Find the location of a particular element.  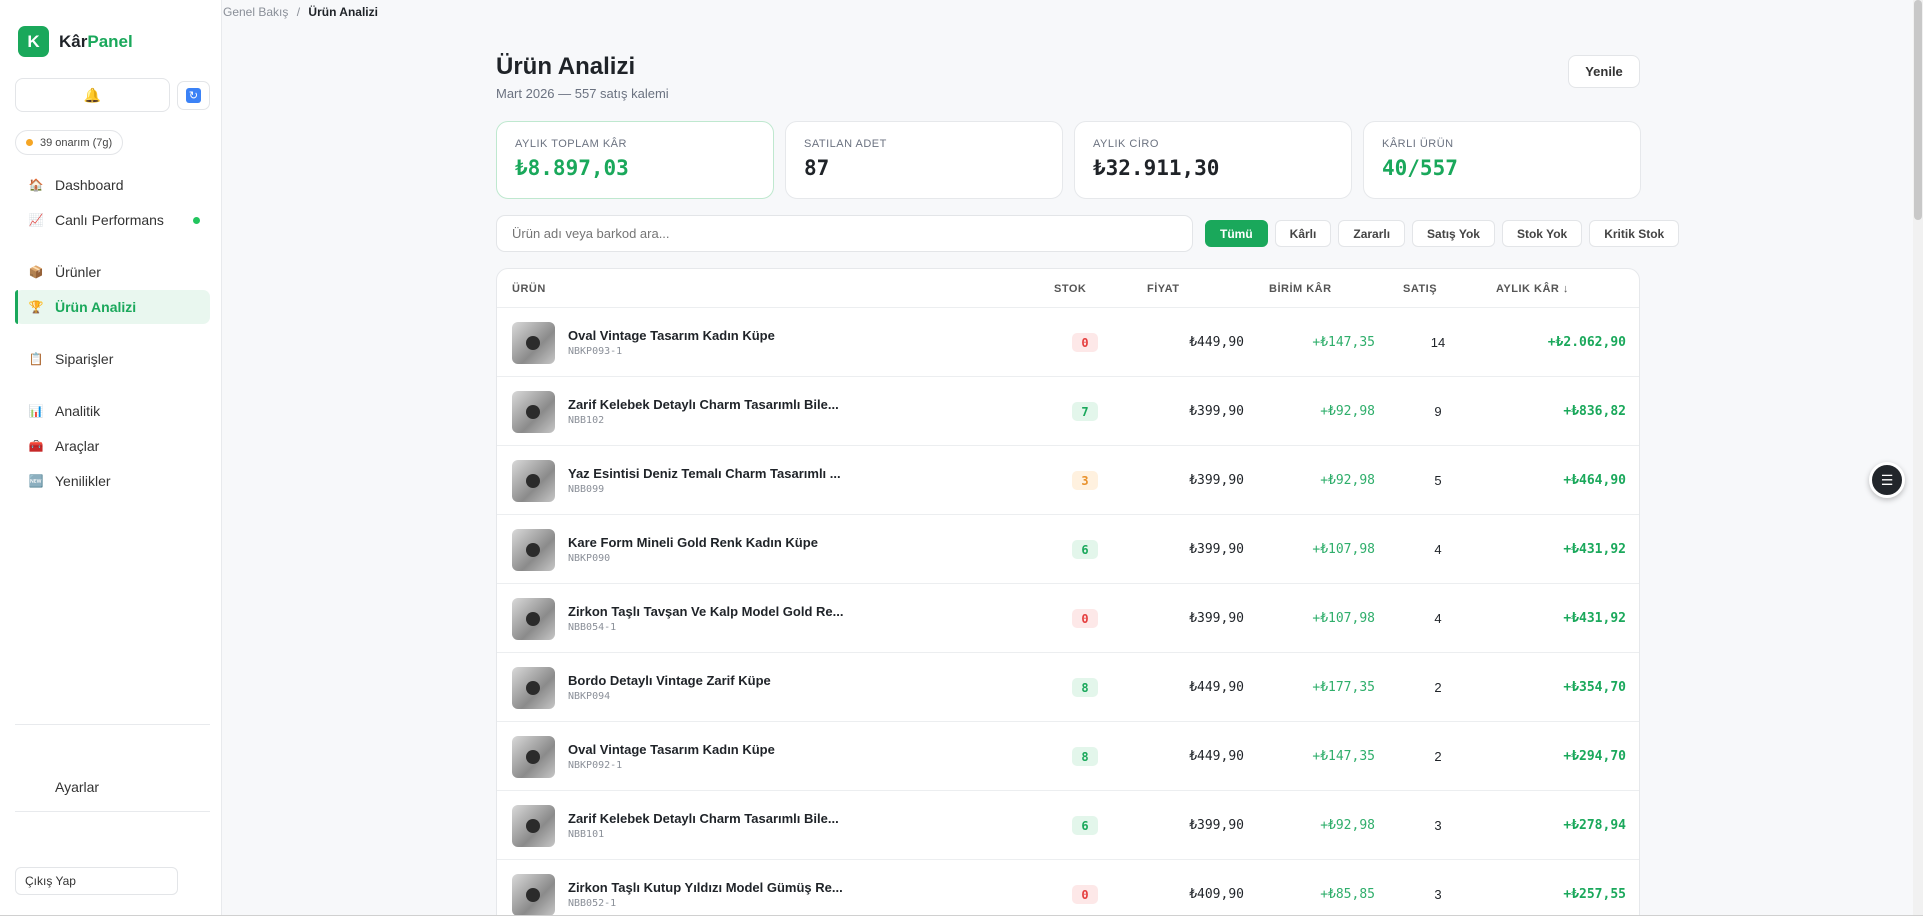

sidebar-item-dashboard: 🏠 Dashboard is located at coordinates (112, 185).